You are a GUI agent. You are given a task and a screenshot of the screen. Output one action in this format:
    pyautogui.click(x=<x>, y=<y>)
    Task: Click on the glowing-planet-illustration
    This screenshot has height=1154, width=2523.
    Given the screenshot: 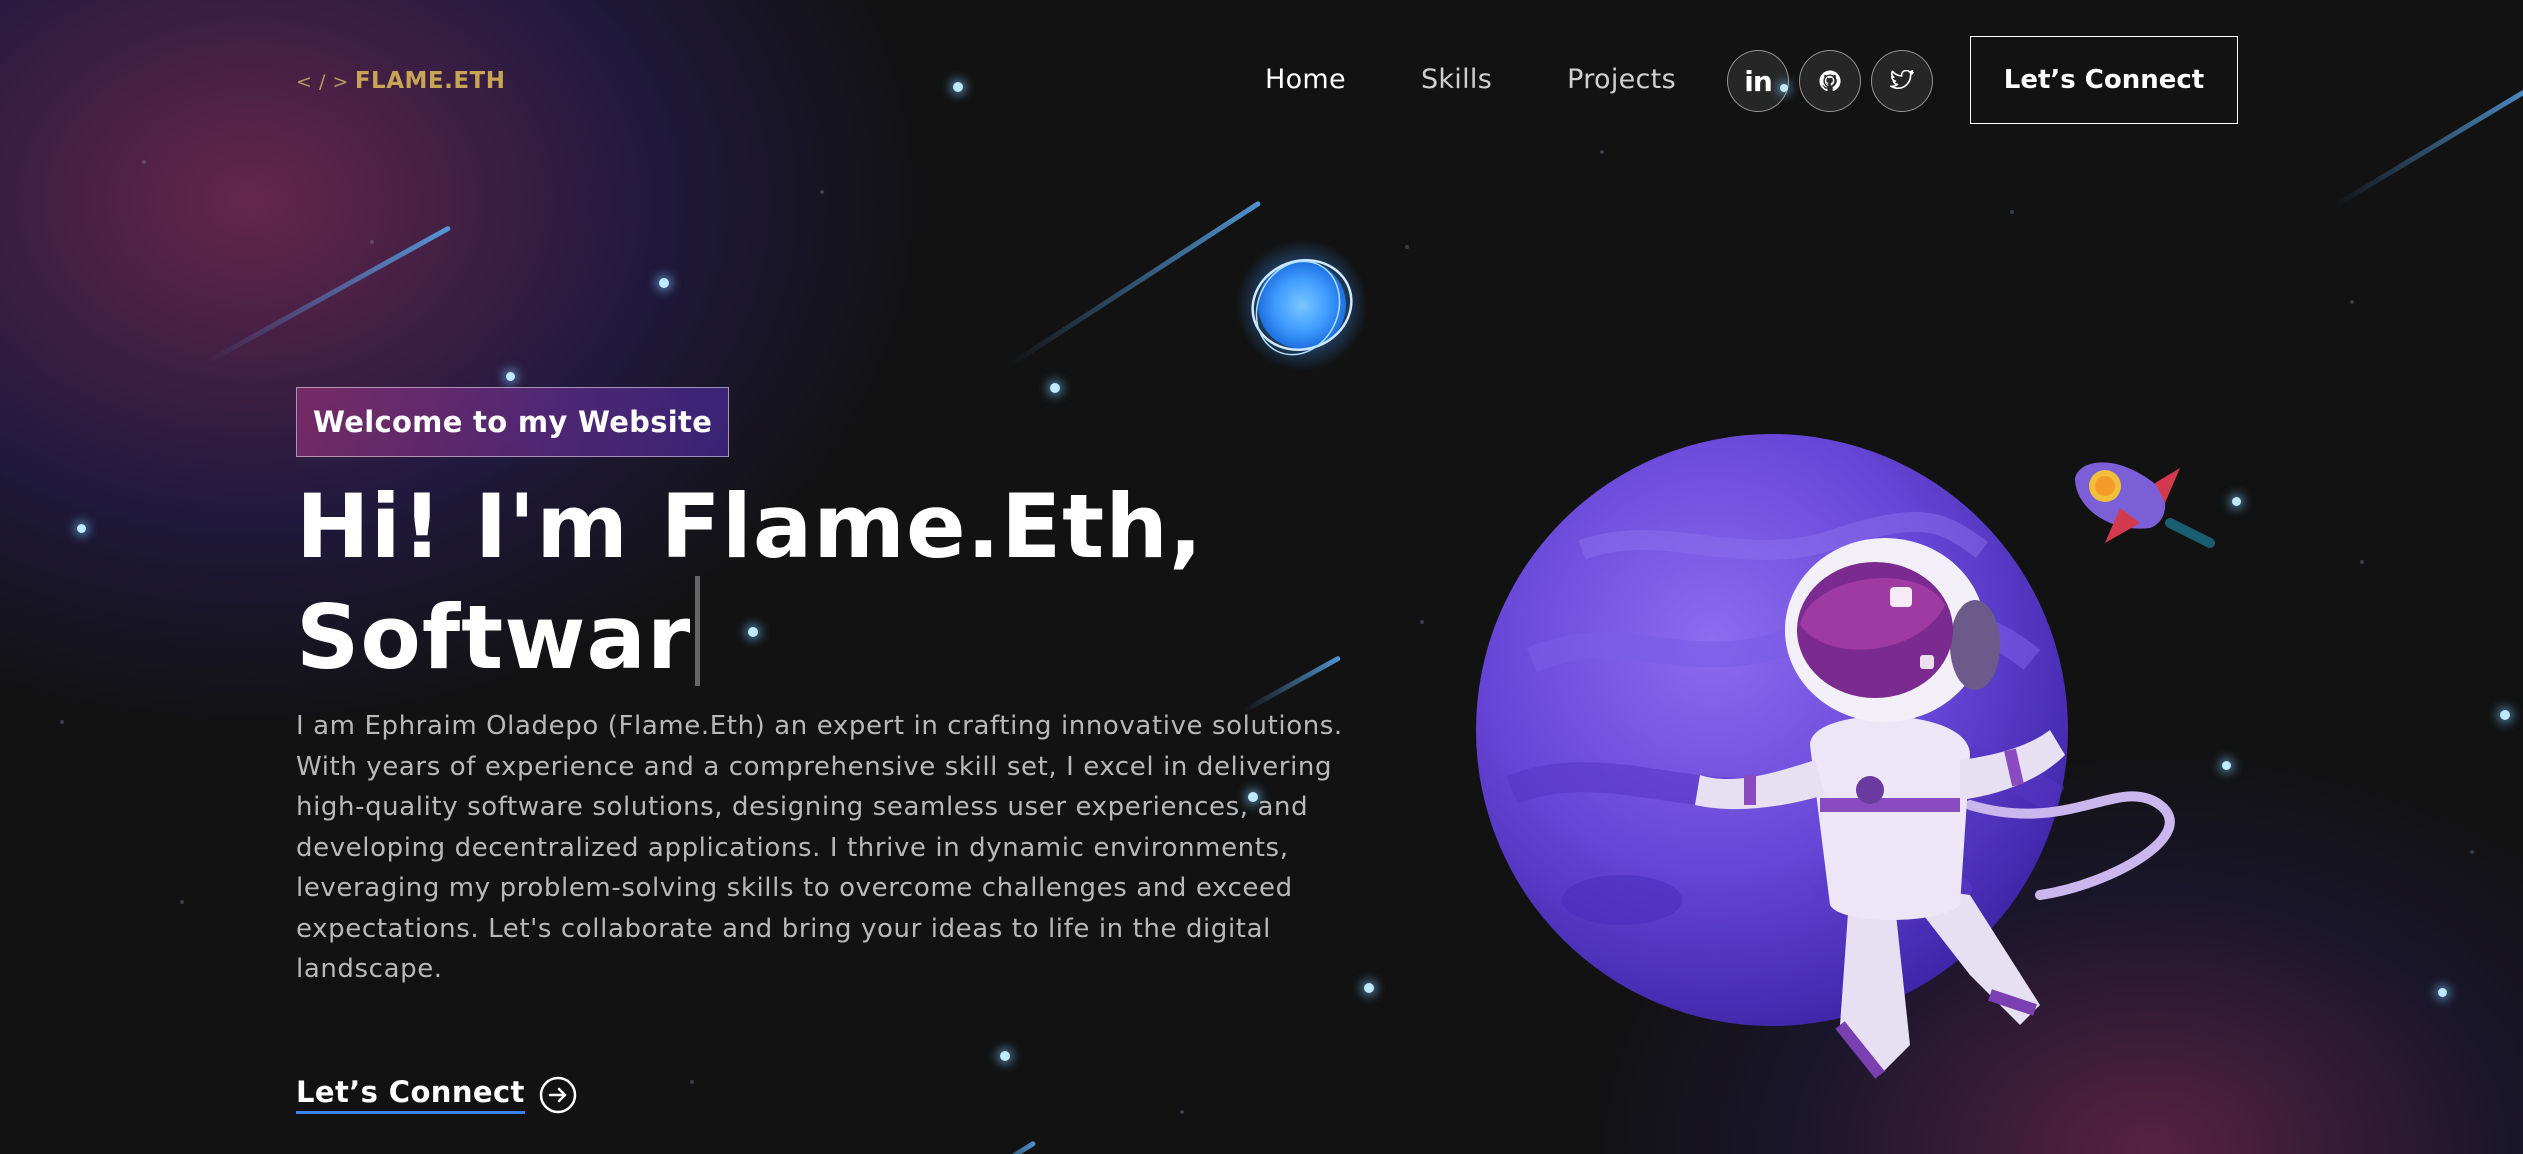 What is the action you would take?
    pyautogui.click(x=1302, y=305)
    